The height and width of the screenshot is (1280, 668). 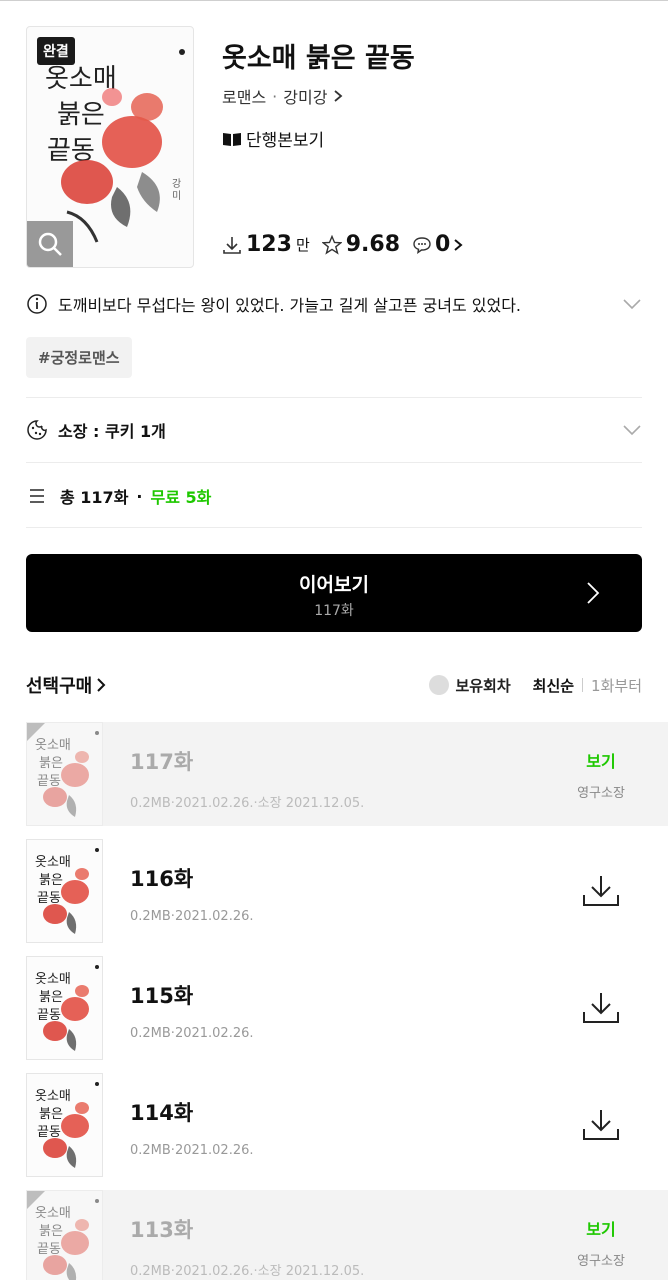 What do you see at coordinates (305, 96) in the screenshot?
I see `author-link: 강미강` at bounding box center [305, 96].